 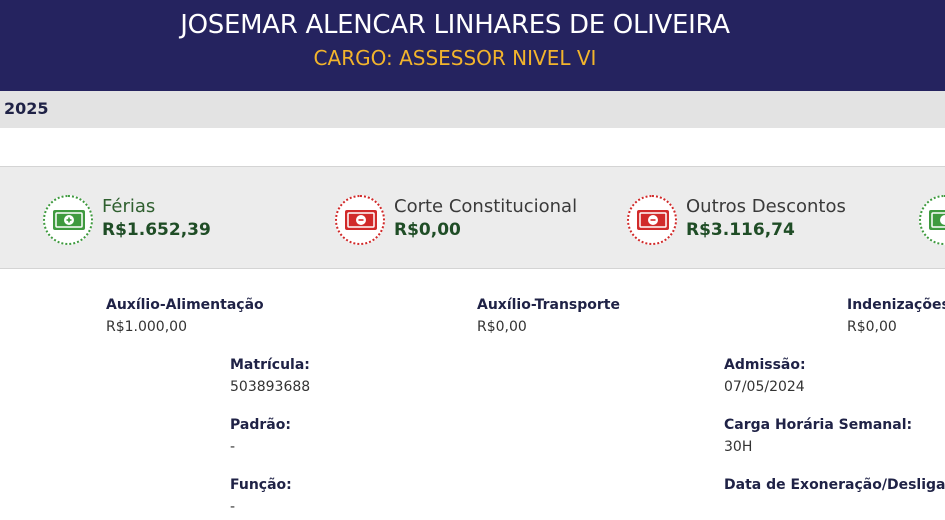 What do you see at coordinates (767, 218) in the screenshot?
I see `card-outros-descontos: Outros Descontos R$3.116,74` at bounding box center [767, 218].